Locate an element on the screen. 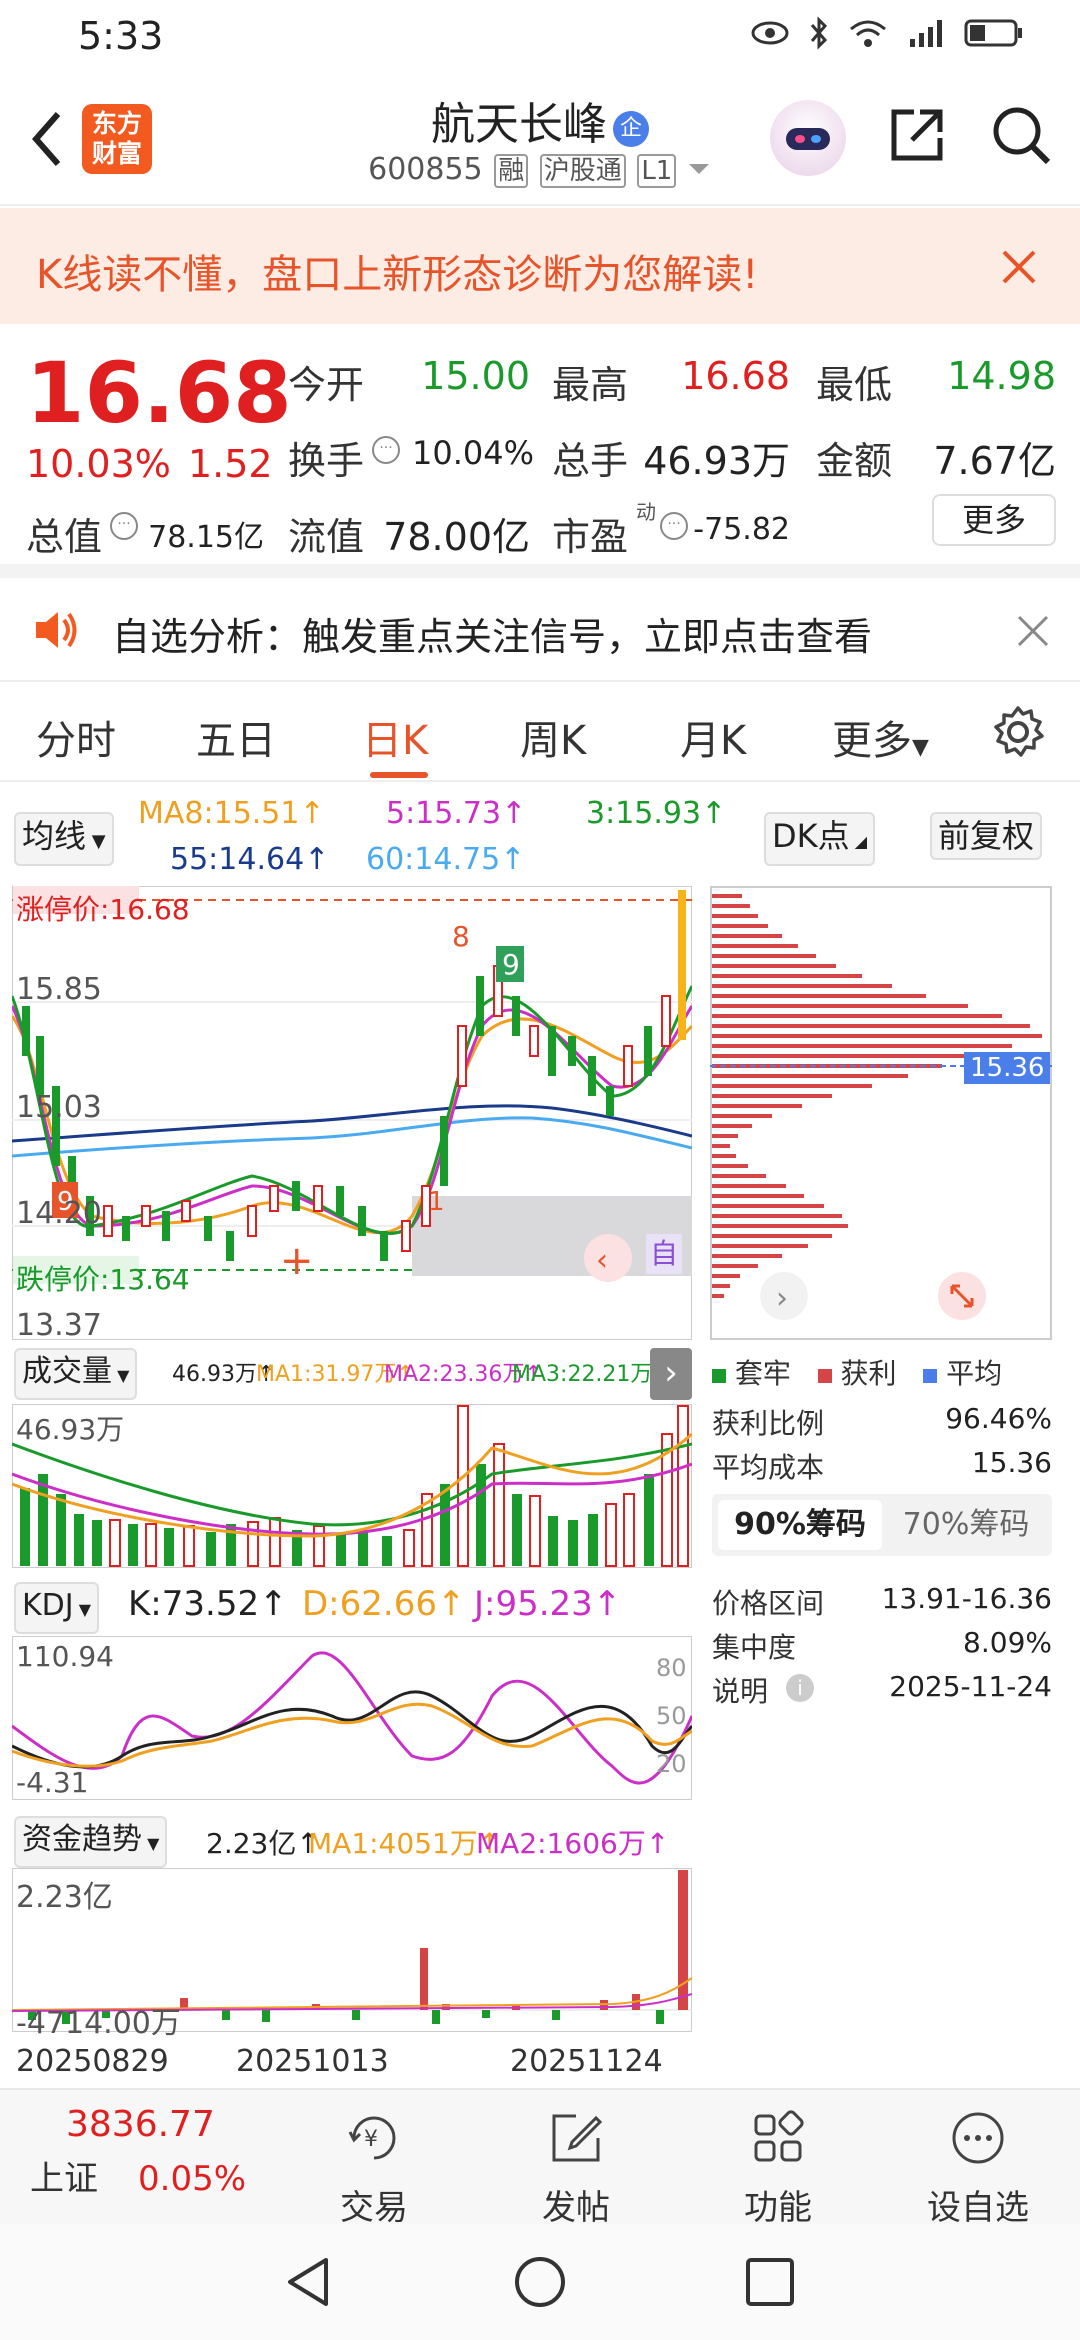  kdj-j-value: J:95.23↑ is located at coordinates (548, 1604).